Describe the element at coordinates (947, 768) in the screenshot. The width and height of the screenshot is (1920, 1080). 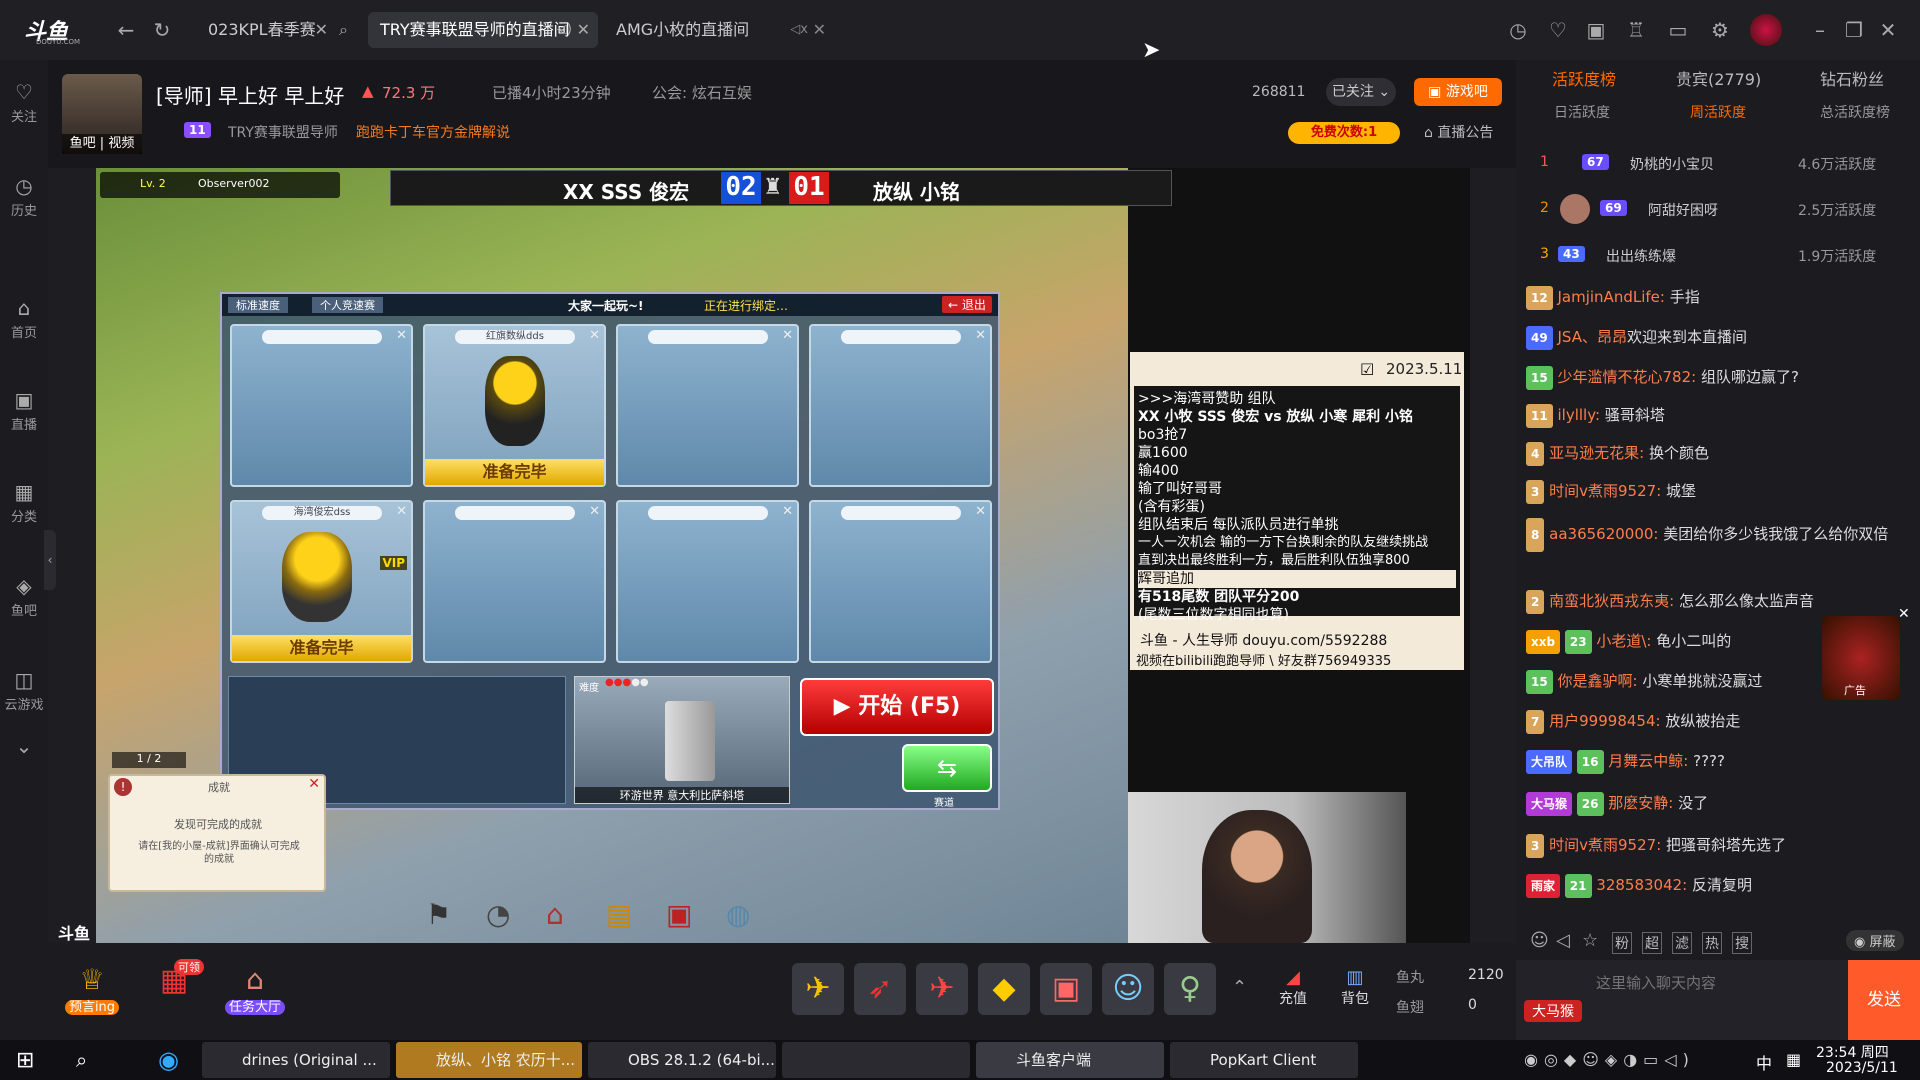
I see `track-button: ⇆` at that location.